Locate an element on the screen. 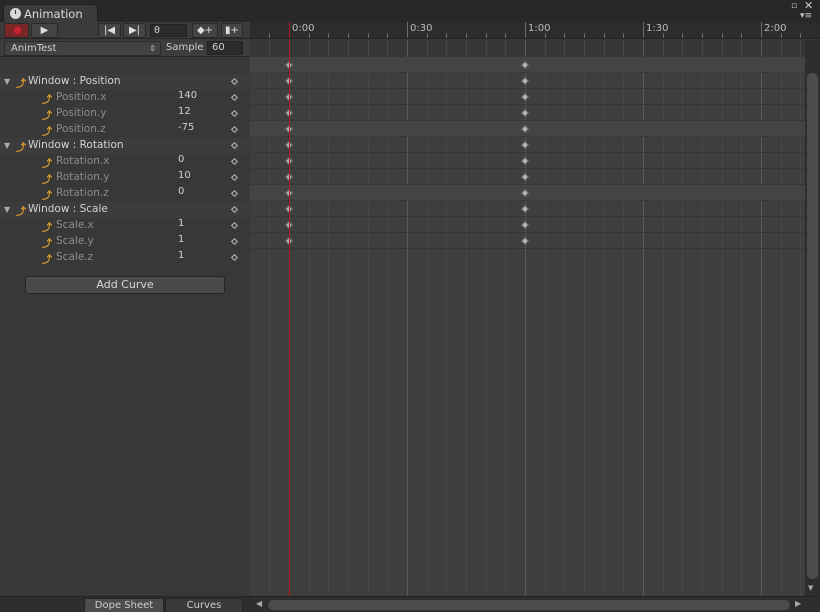 This screenshot has height=612, width=820. horizontal-scrollbar: ◀ ▶ is located at coordinates (535, 604).